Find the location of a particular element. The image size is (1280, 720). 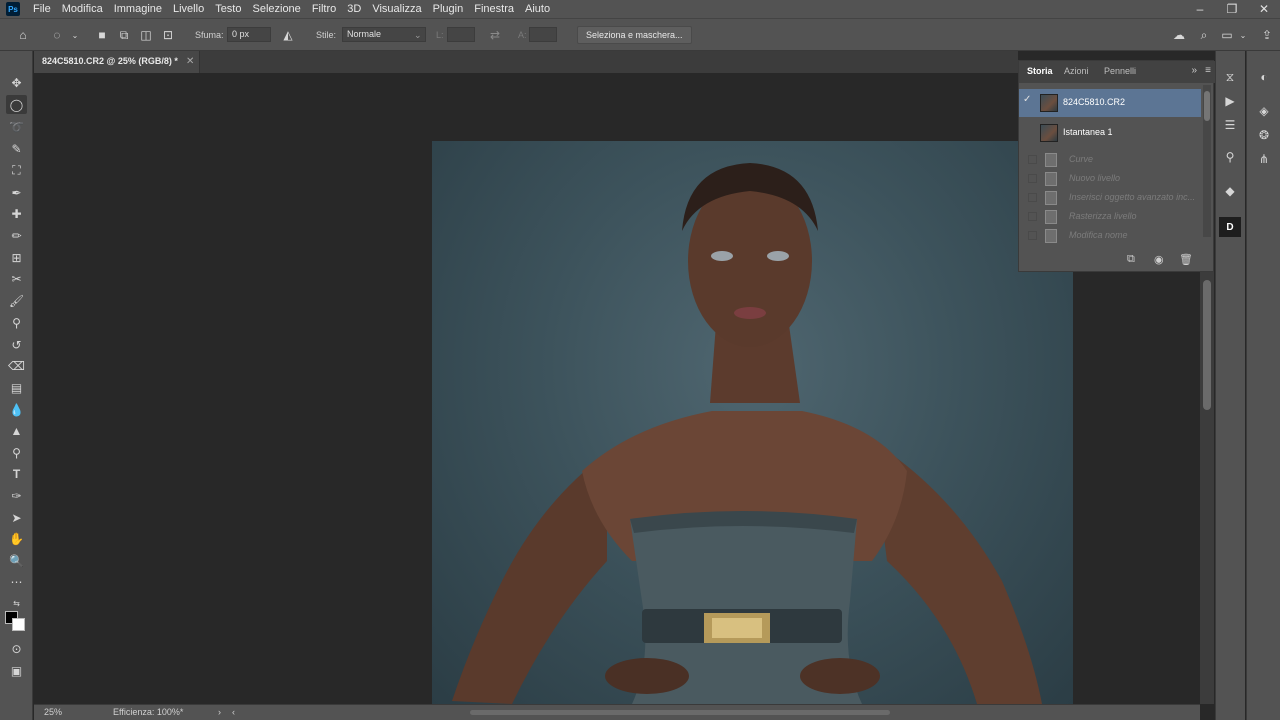

hand-tool-icon: ✋ is located at coordinates (16, 538).